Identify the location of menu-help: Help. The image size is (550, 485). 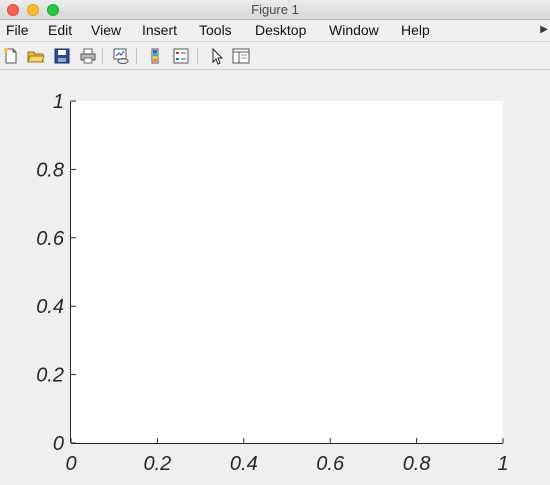
(415, 30).